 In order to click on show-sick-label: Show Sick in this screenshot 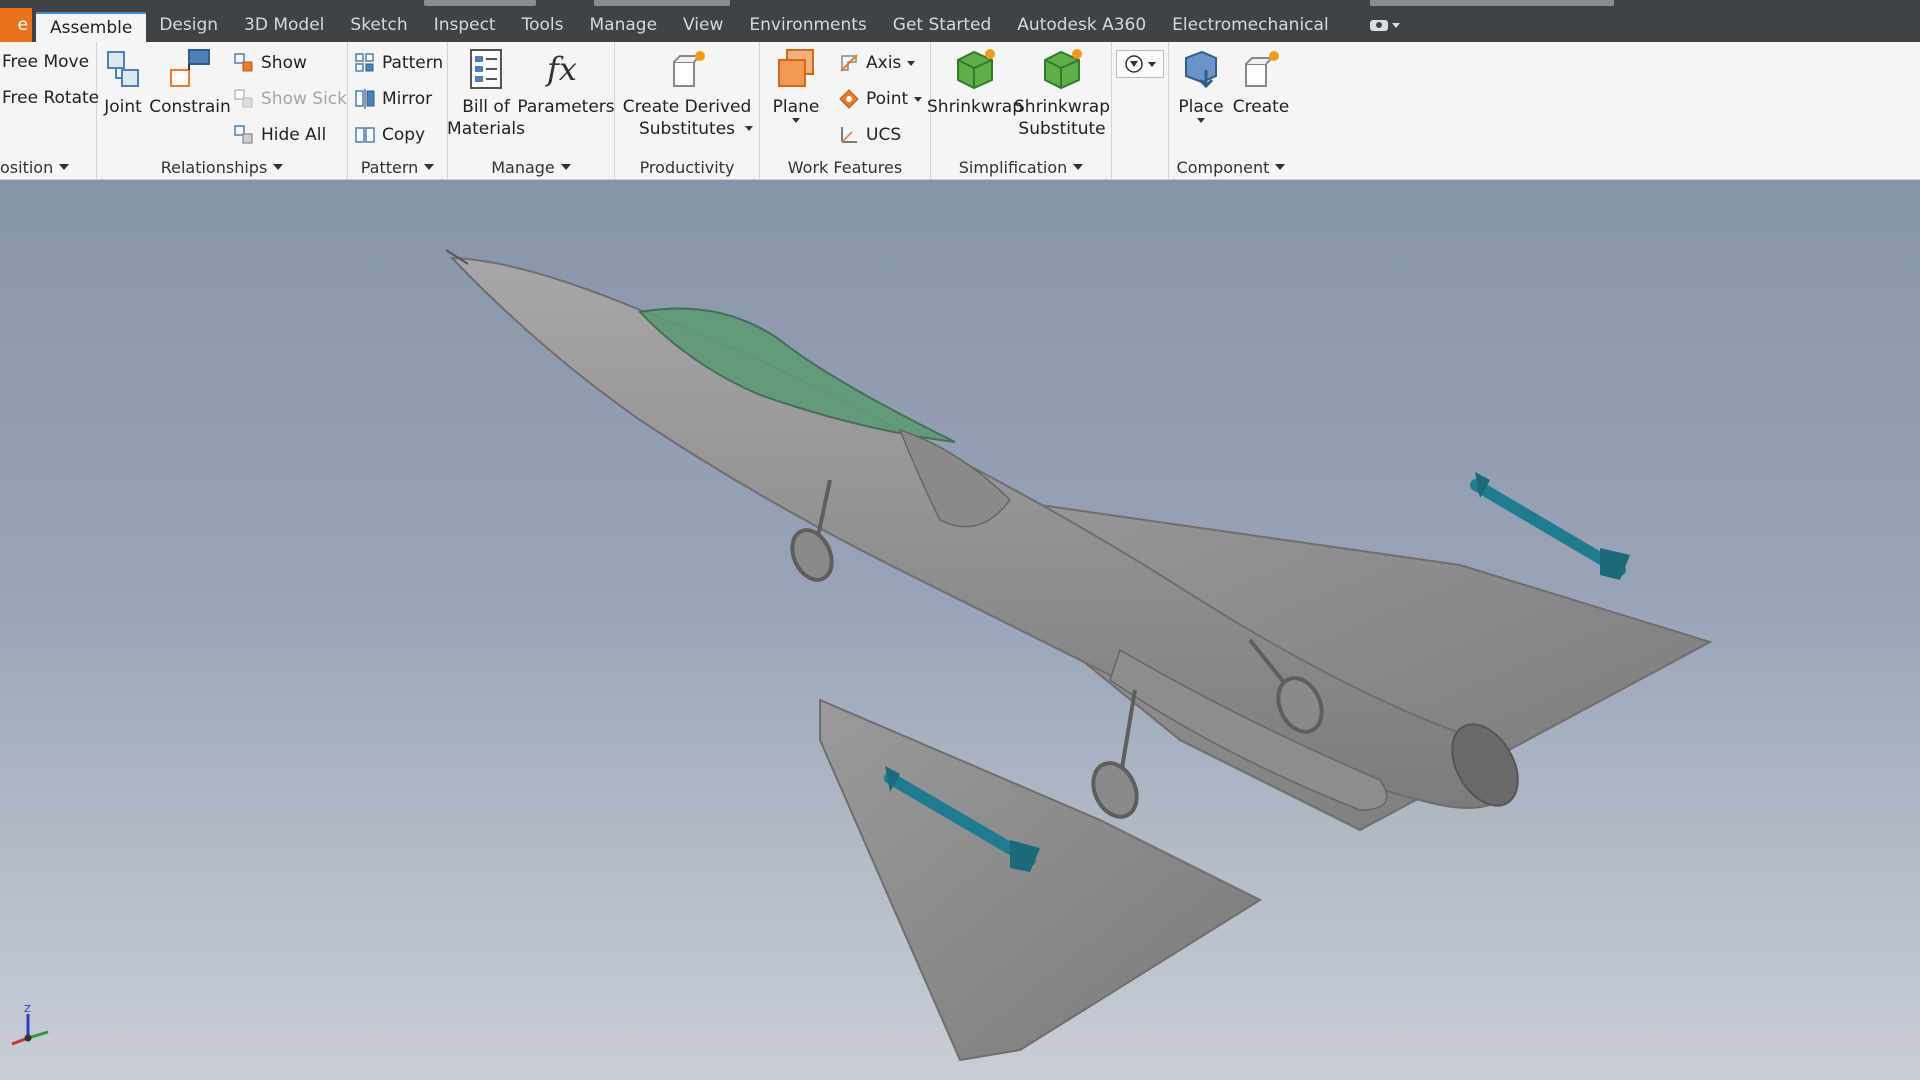, I will do `click(304, 99)`.